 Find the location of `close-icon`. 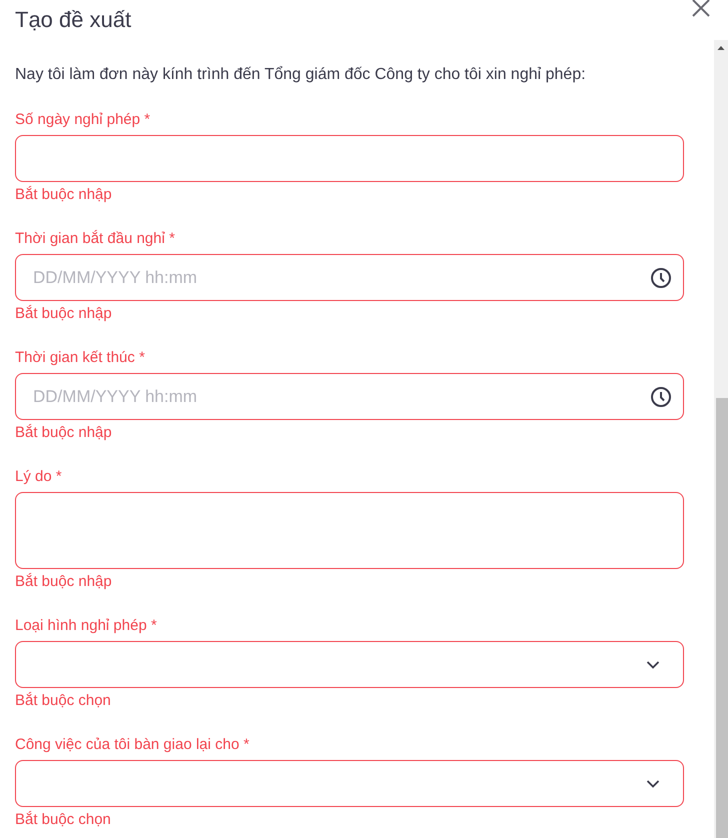

close-icon is located at coordinates (701, 9).